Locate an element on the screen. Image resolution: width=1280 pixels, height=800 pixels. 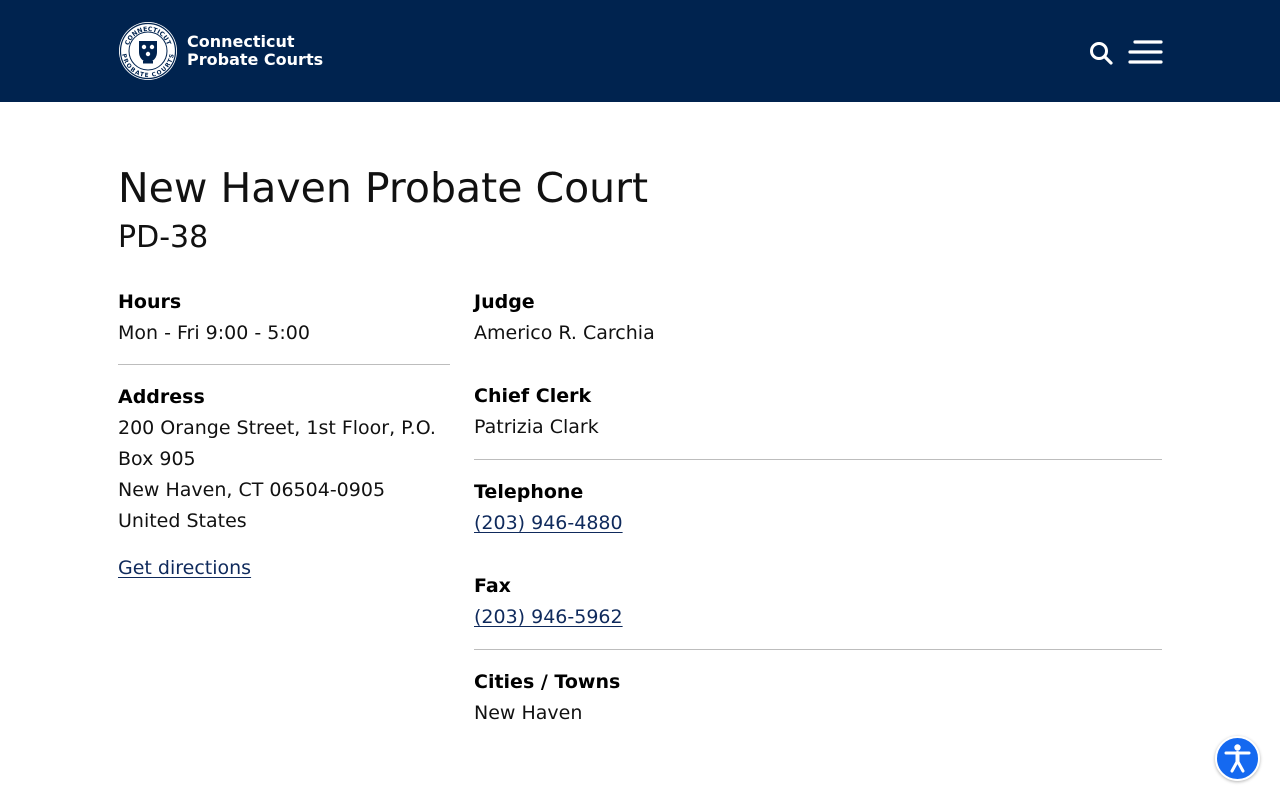
judge-label: Judge is located at coordinates (504, 302).